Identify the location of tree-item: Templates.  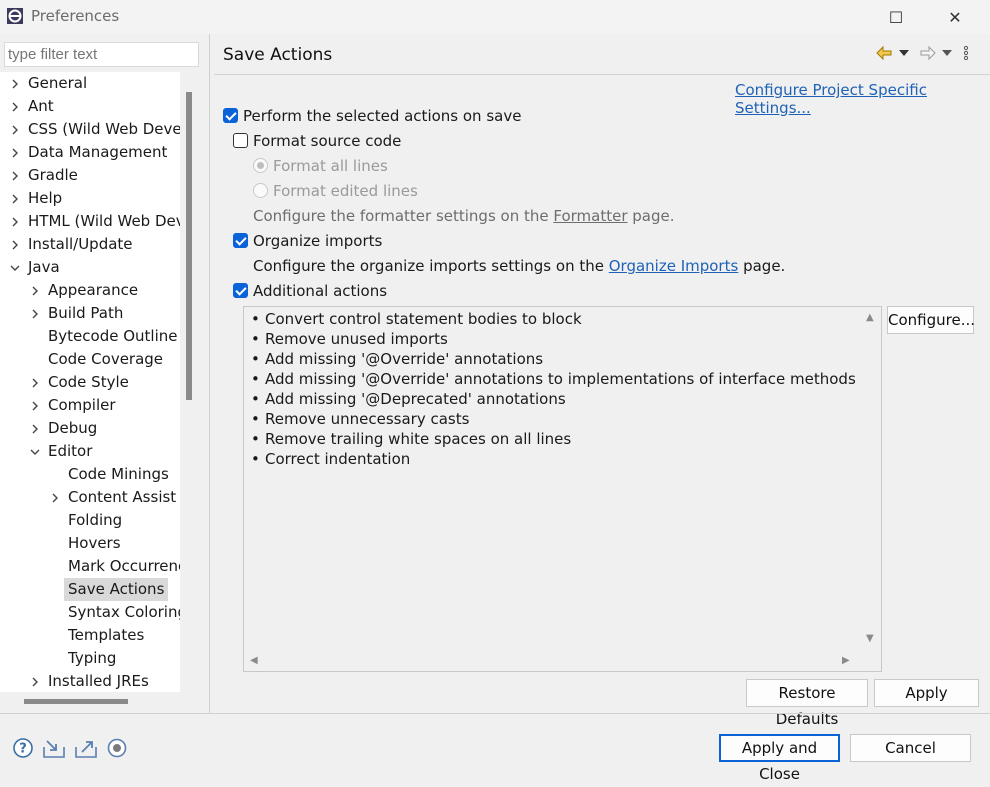
(90, 635).